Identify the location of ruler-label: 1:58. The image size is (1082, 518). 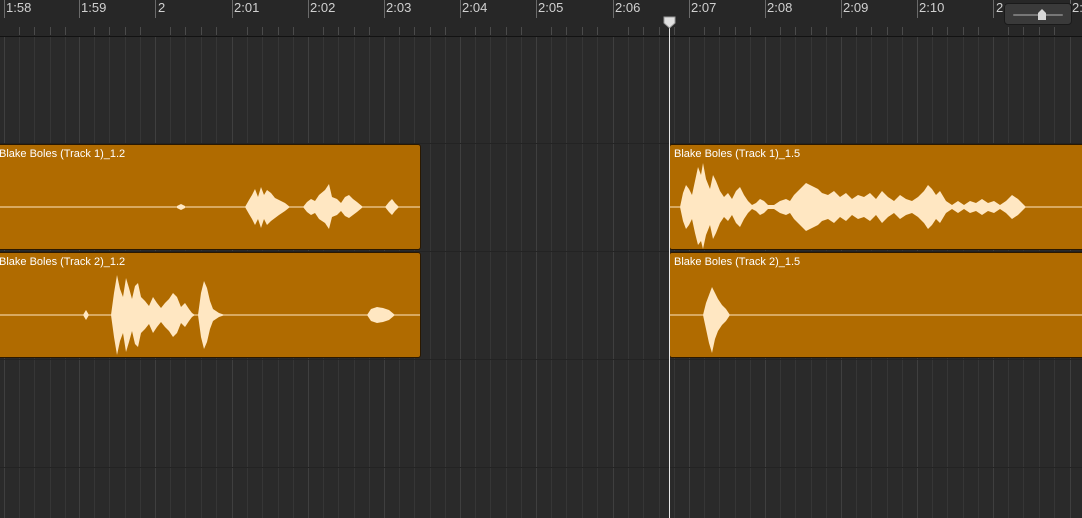
(19, 7).